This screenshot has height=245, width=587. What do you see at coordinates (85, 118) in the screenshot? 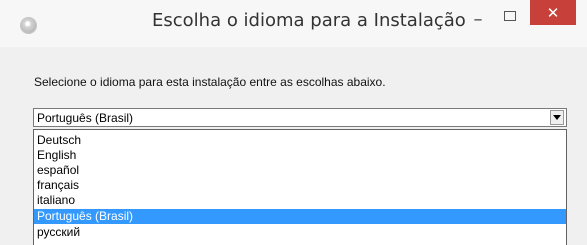
I see `language-dropdown-value: Português (Brasil)` at bounding box center [85, 118].